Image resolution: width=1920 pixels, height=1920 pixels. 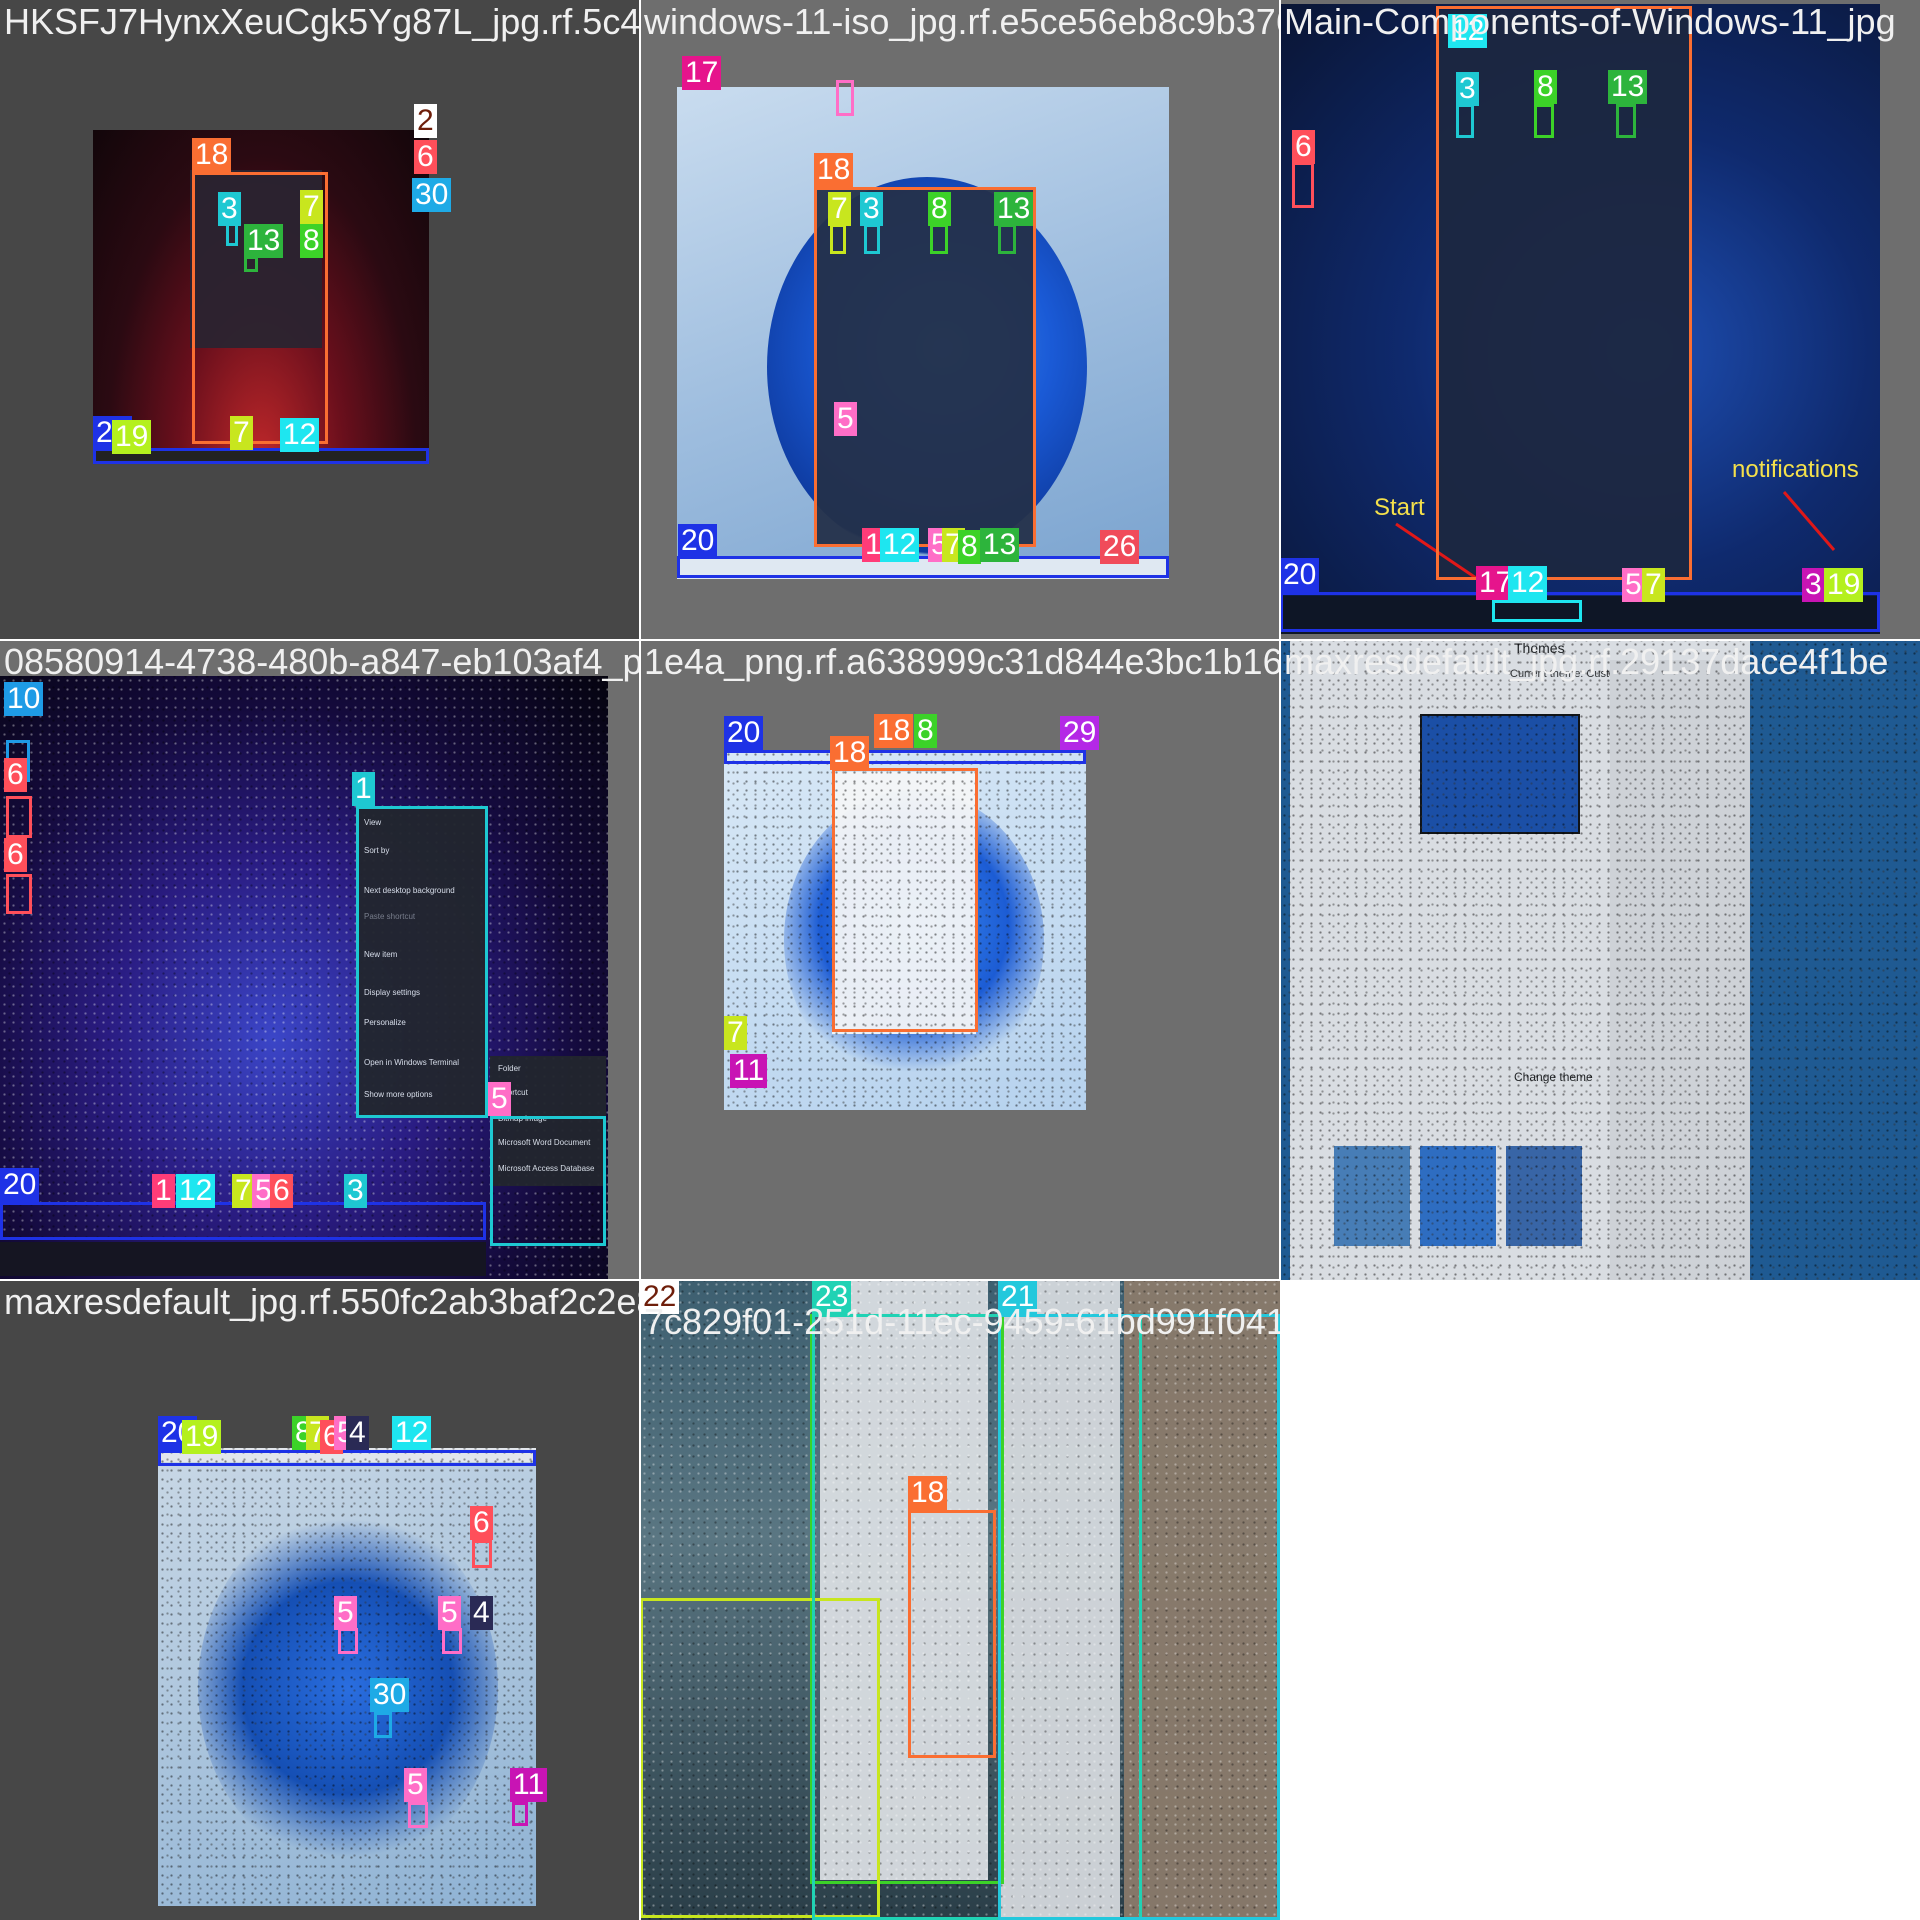 What do you see at coordinates (243, 1259) in the screenshot?
I see `taskbar` at bounding box center [243, 1259].